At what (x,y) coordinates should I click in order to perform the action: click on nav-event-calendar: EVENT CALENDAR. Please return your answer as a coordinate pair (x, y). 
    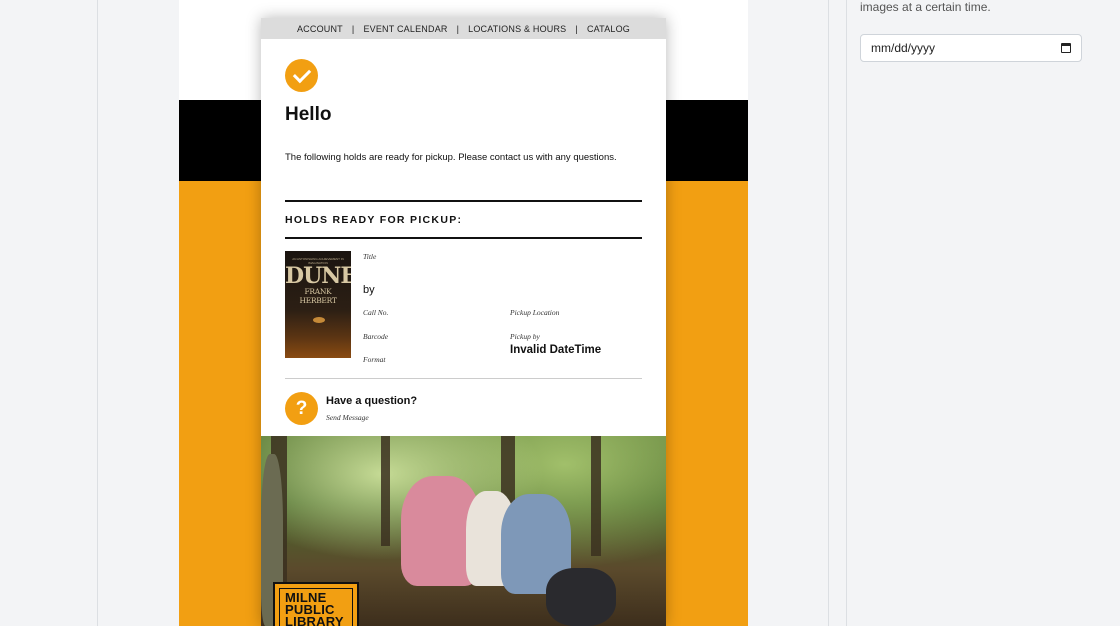
    Looking at the image, I should click on (405, 29).